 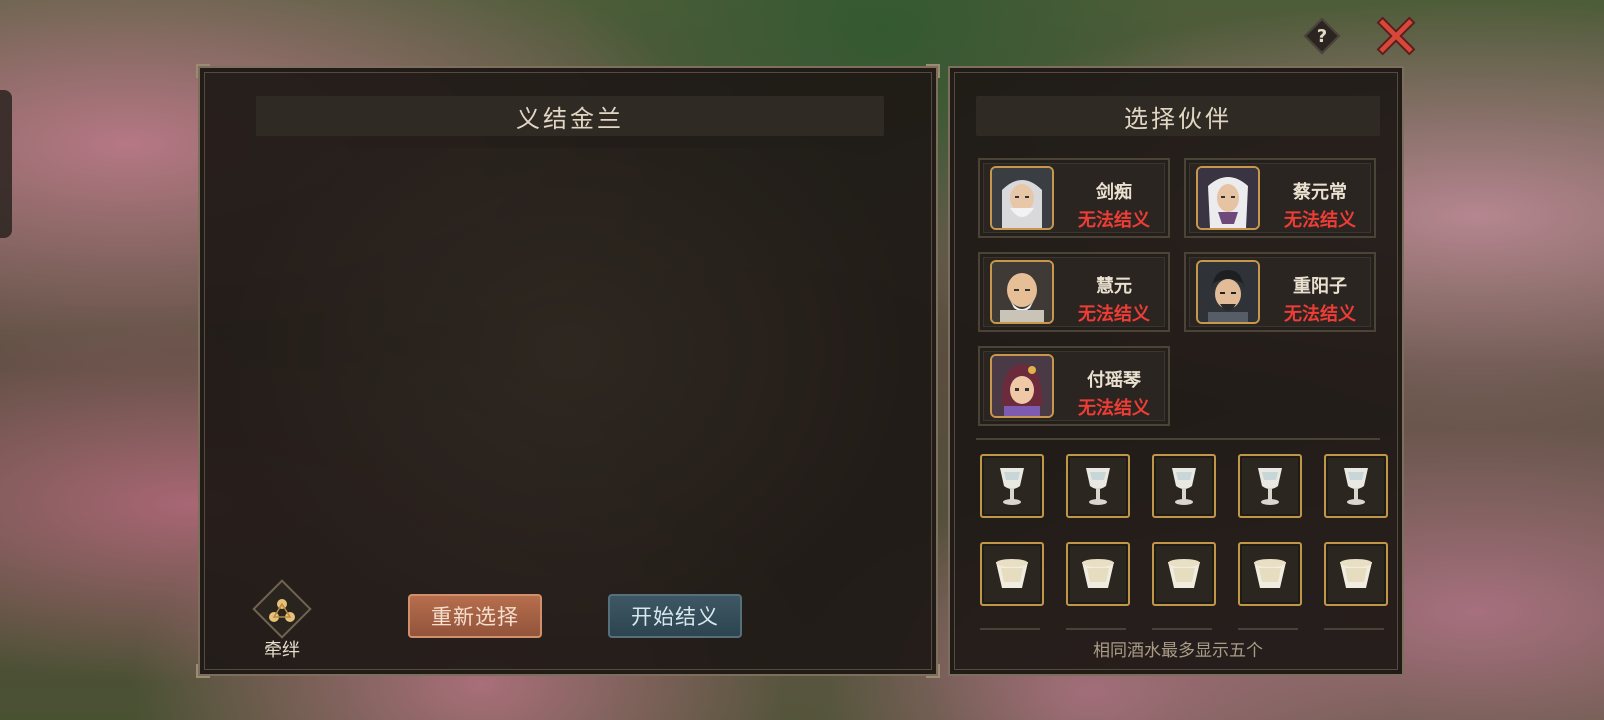 I want to click on bond-button: 牵绊, so click(x=282, y=620).